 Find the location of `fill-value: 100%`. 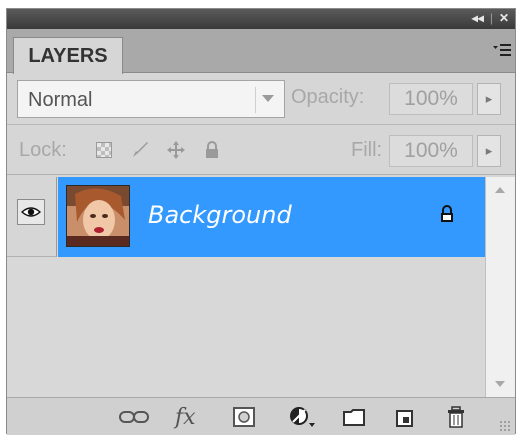

fill-value: 100% is located at coordinates (431, 150).